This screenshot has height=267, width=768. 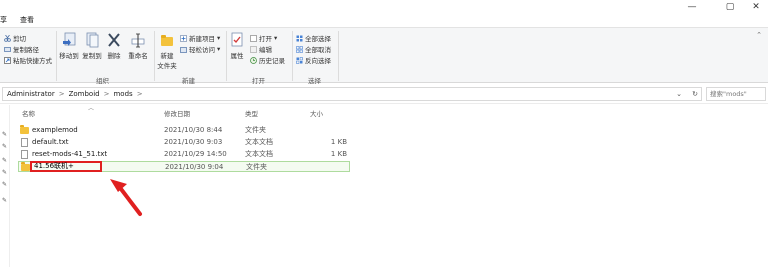 What do you see at coordinates (267, 60) in the screenshot?
I see `history-button: 历史记录` at bounding box center [267, 60].